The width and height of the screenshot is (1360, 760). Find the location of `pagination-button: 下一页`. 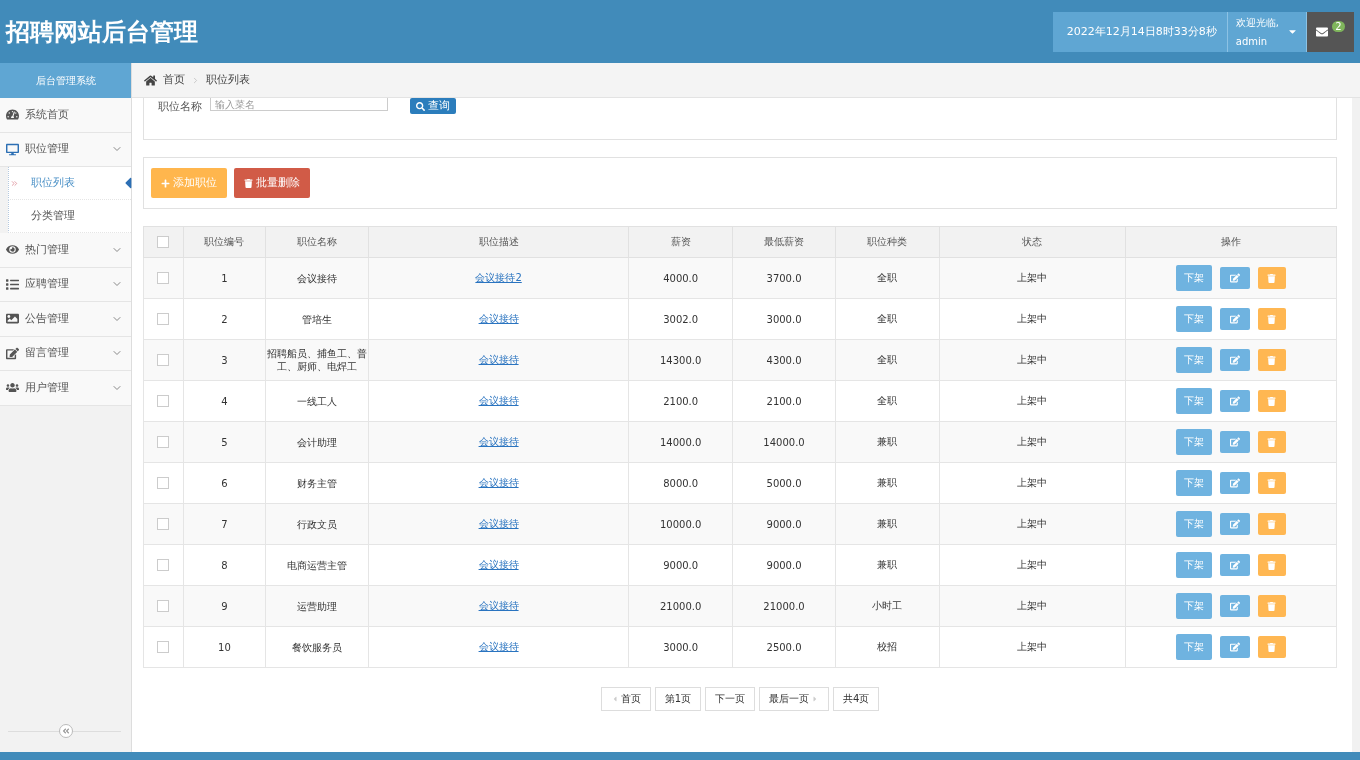

pagination-button: 下一页 is located at coordinates (730, 699).